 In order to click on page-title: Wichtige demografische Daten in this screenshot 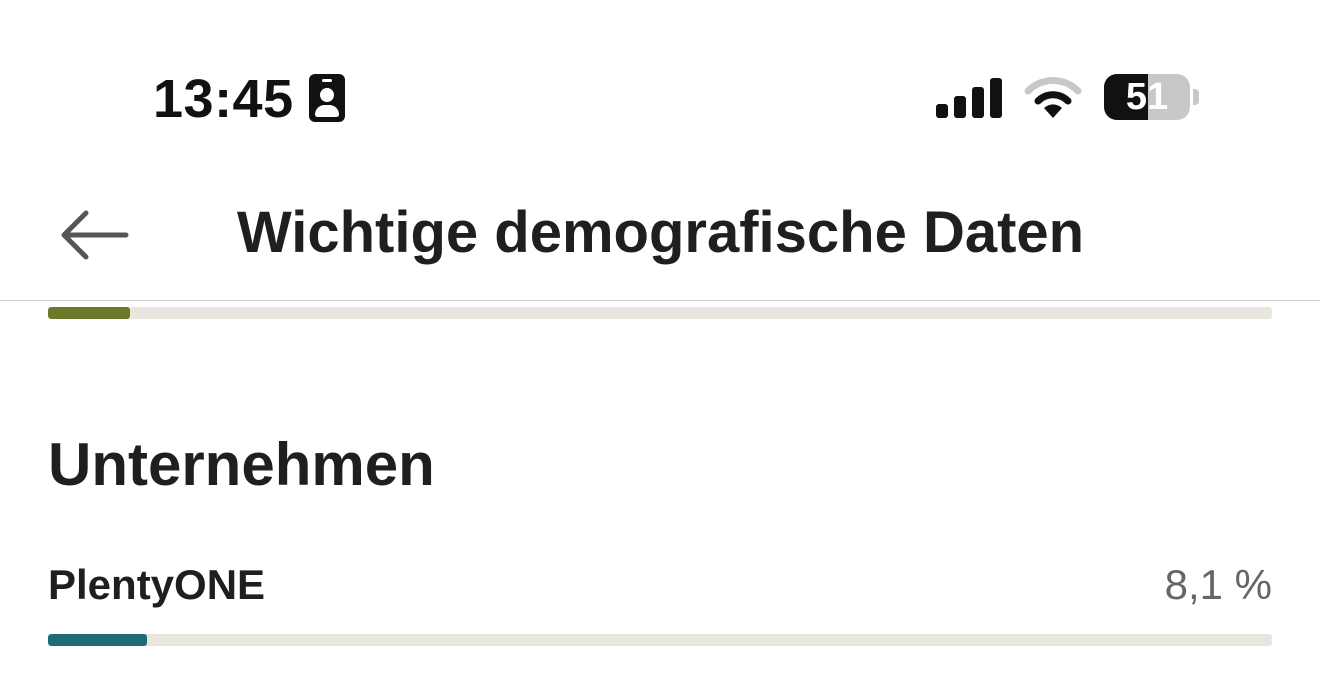, I will do `click(661, 232)`.